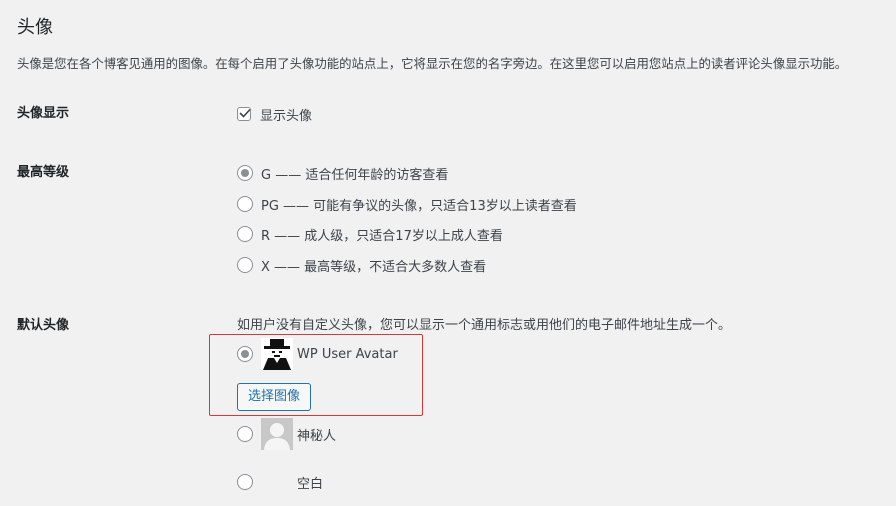  What do you see at coordinates (382, 236) in the screenshot?
I see `rating-option-label: R —— 成人级，只适合17岁以上成人查看` at bounding box center [382, 236].